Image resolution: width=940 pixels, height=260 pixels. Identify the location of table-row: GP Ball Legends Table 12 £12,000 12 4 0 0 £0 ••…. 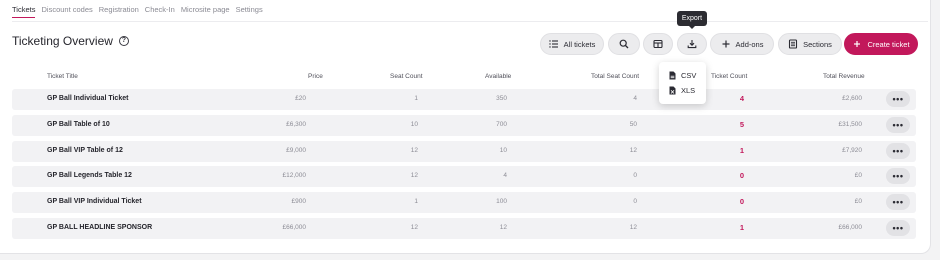
(464, 176).